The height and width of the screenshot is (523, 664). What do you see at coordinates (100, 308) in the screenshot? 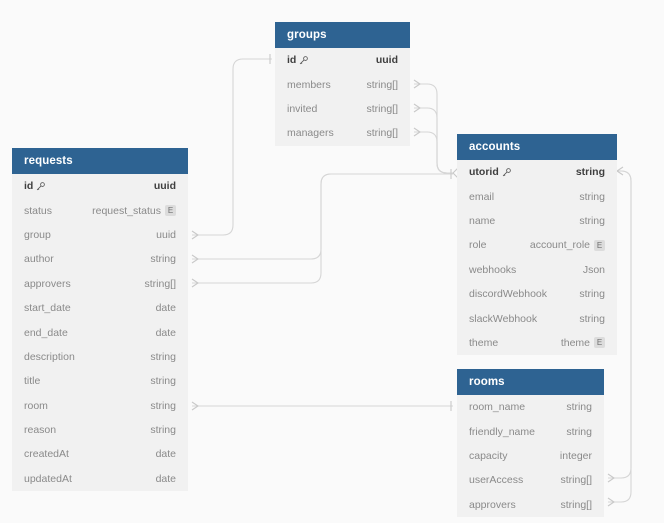
I see `field-row-requests-start-date: start_date date` at bounding box center [100, 308].